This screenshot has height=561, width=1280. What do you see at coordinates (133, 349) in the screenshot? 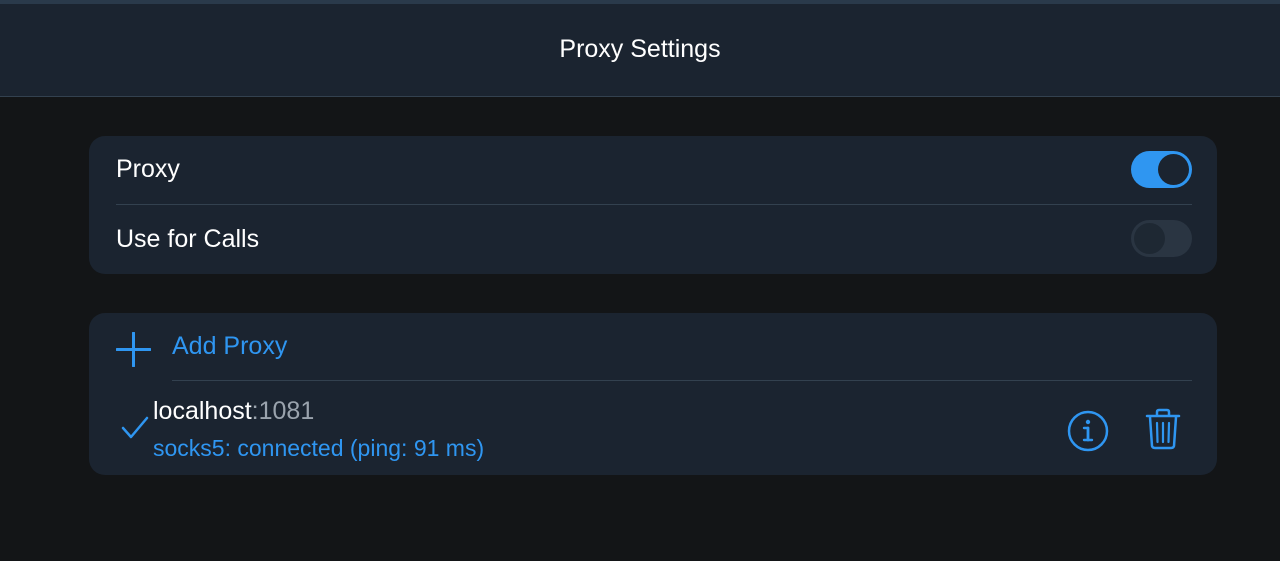
I see `plus-icon` at bounding box center [133, 349].